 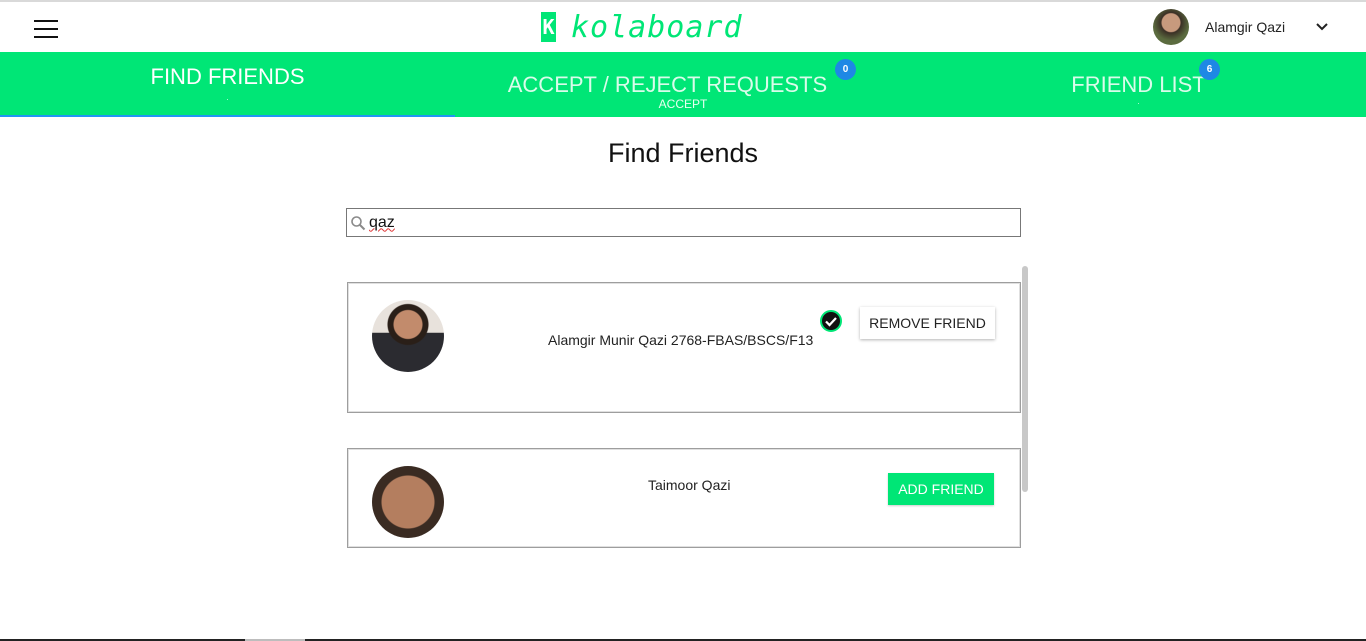 I want to click on tab-sub: ACCEPT, so click(x=683, y=104).